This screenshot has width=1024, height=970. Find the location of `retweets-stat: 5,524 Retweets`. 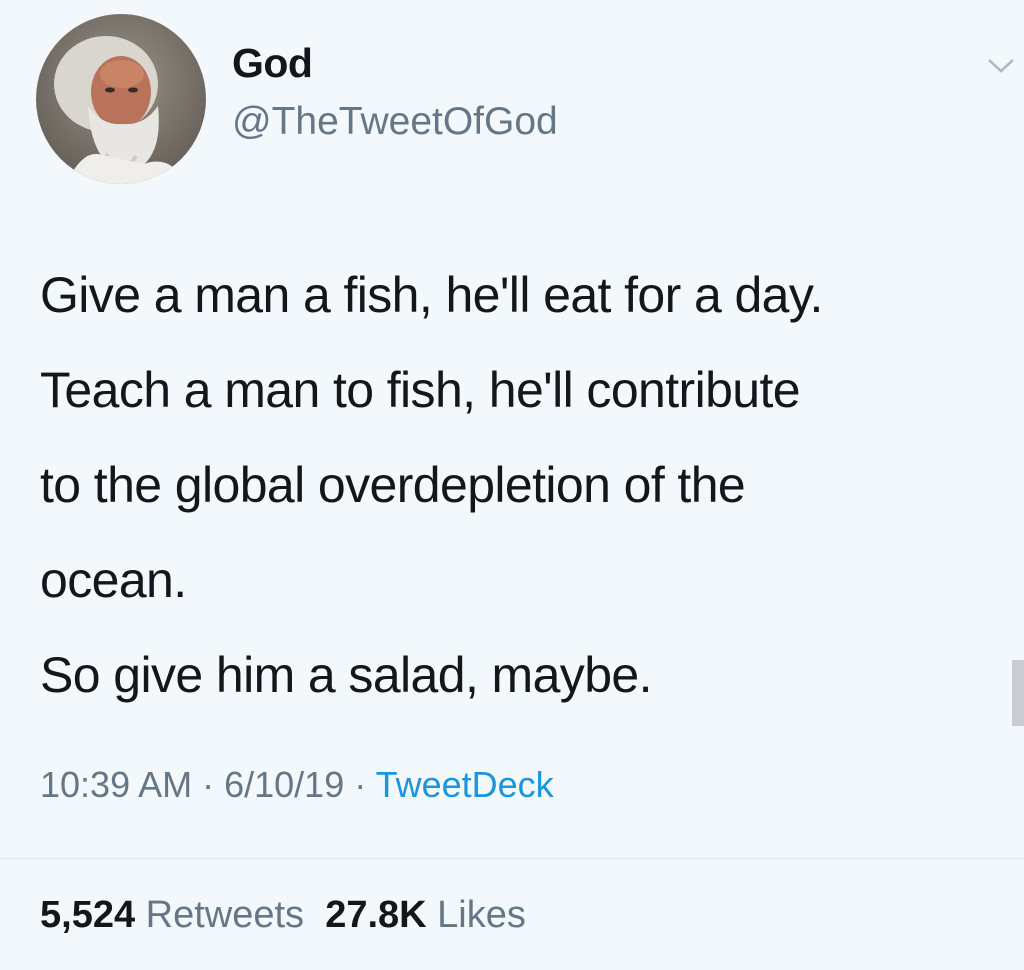

retweets-stat: 5,524 Retweets is located at coordinates (172, 915).